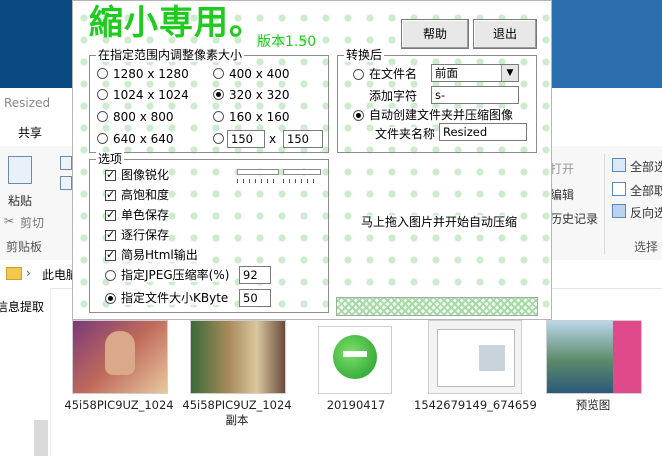 The height and width of the screenshot is (456, 662). Describe the element at coordinates (22, 306) in the screenshot. I see `nav-item: 信息提取` at that location.